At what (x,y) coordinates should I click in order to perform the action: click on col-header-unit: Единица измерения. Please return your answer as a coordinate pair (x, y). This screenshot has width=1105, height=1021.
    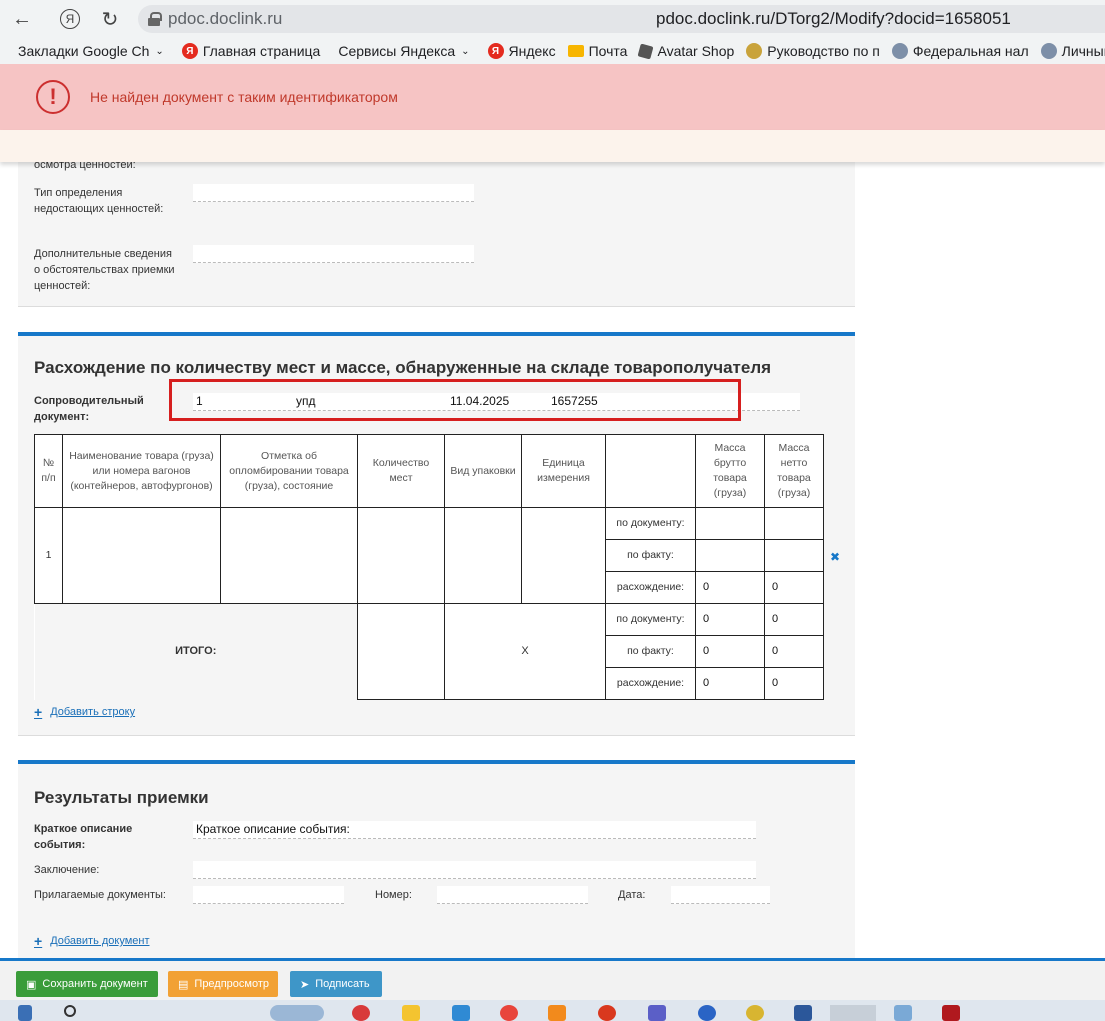
    Looking at the image, I should click on (563, 471).